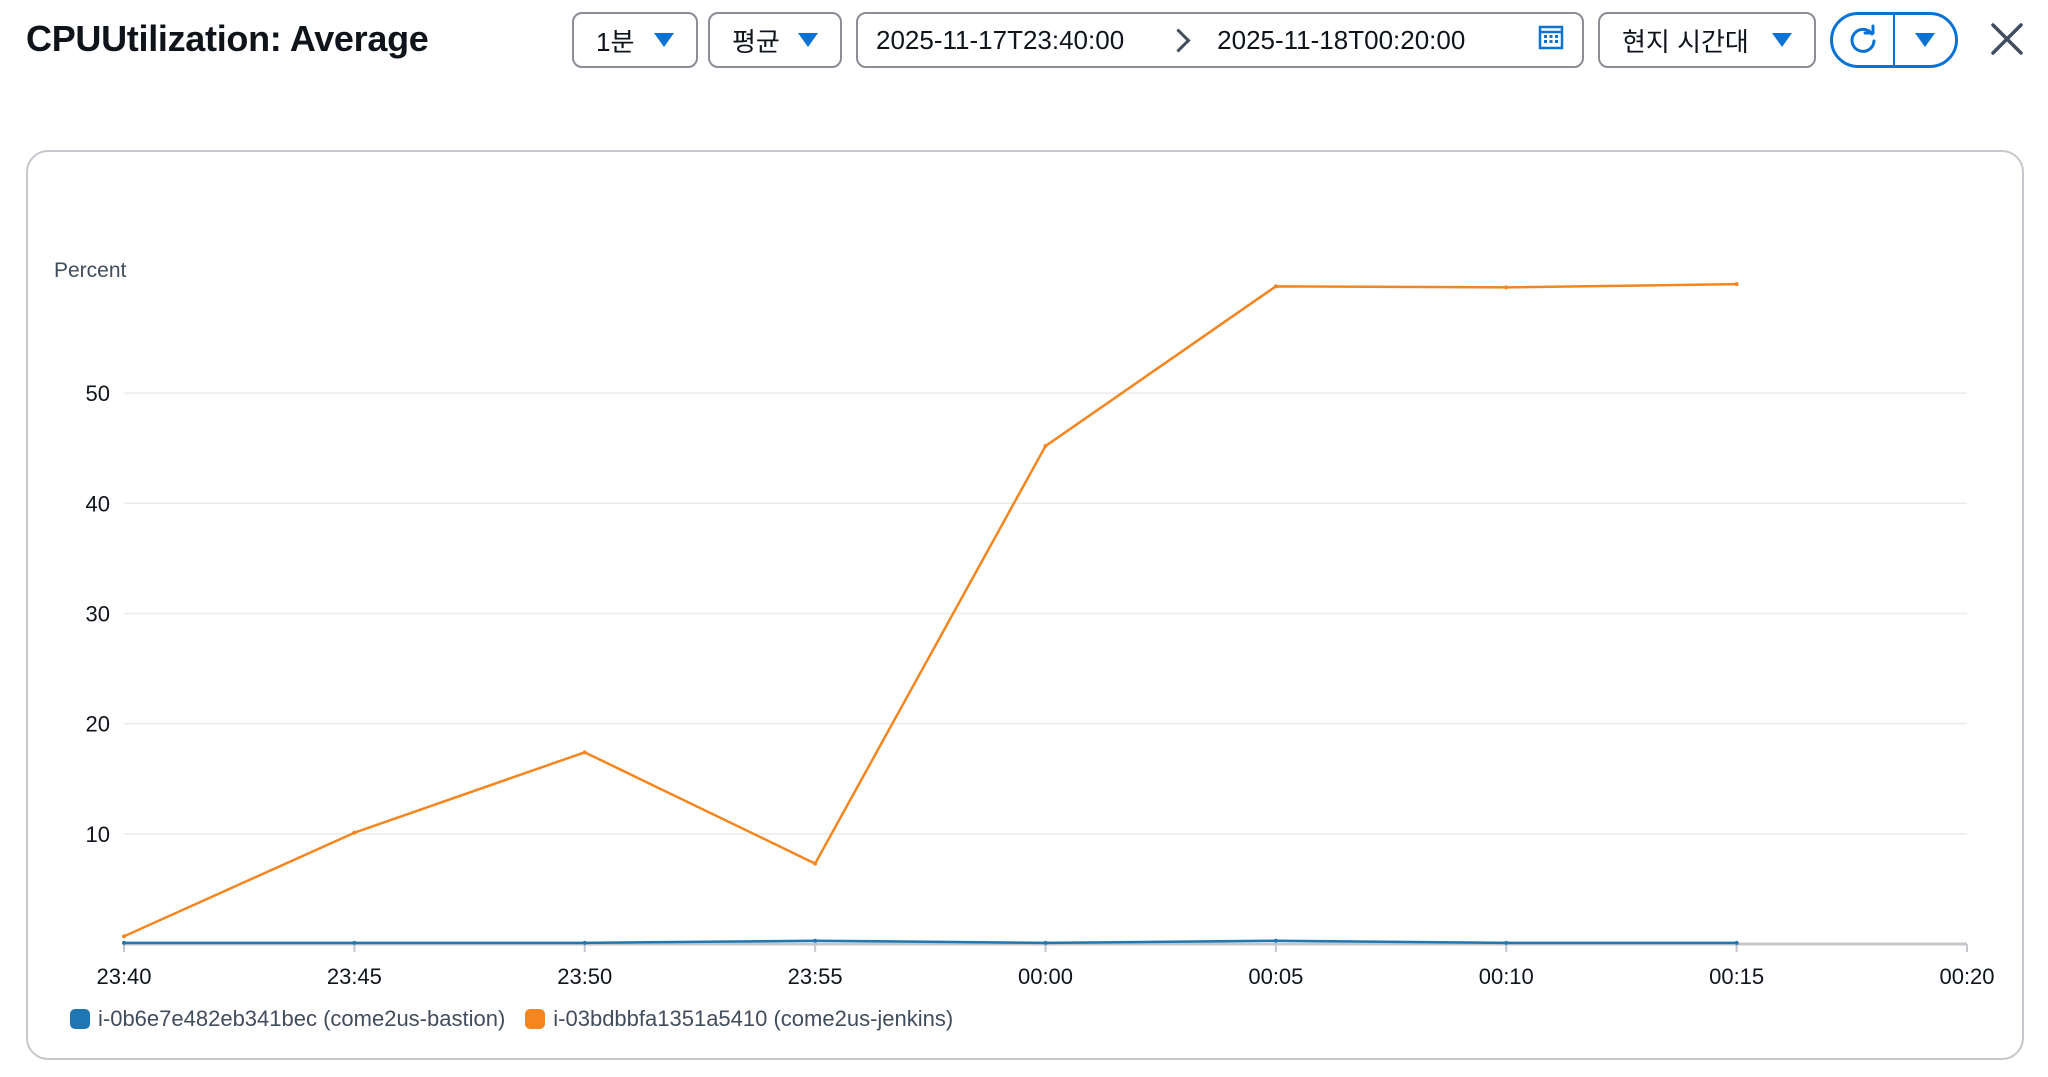  What do you see at coordinates (1275, 976) in the screenshot?
I see `x-tick-label: 00:05` at bounding box center [1275, 976].